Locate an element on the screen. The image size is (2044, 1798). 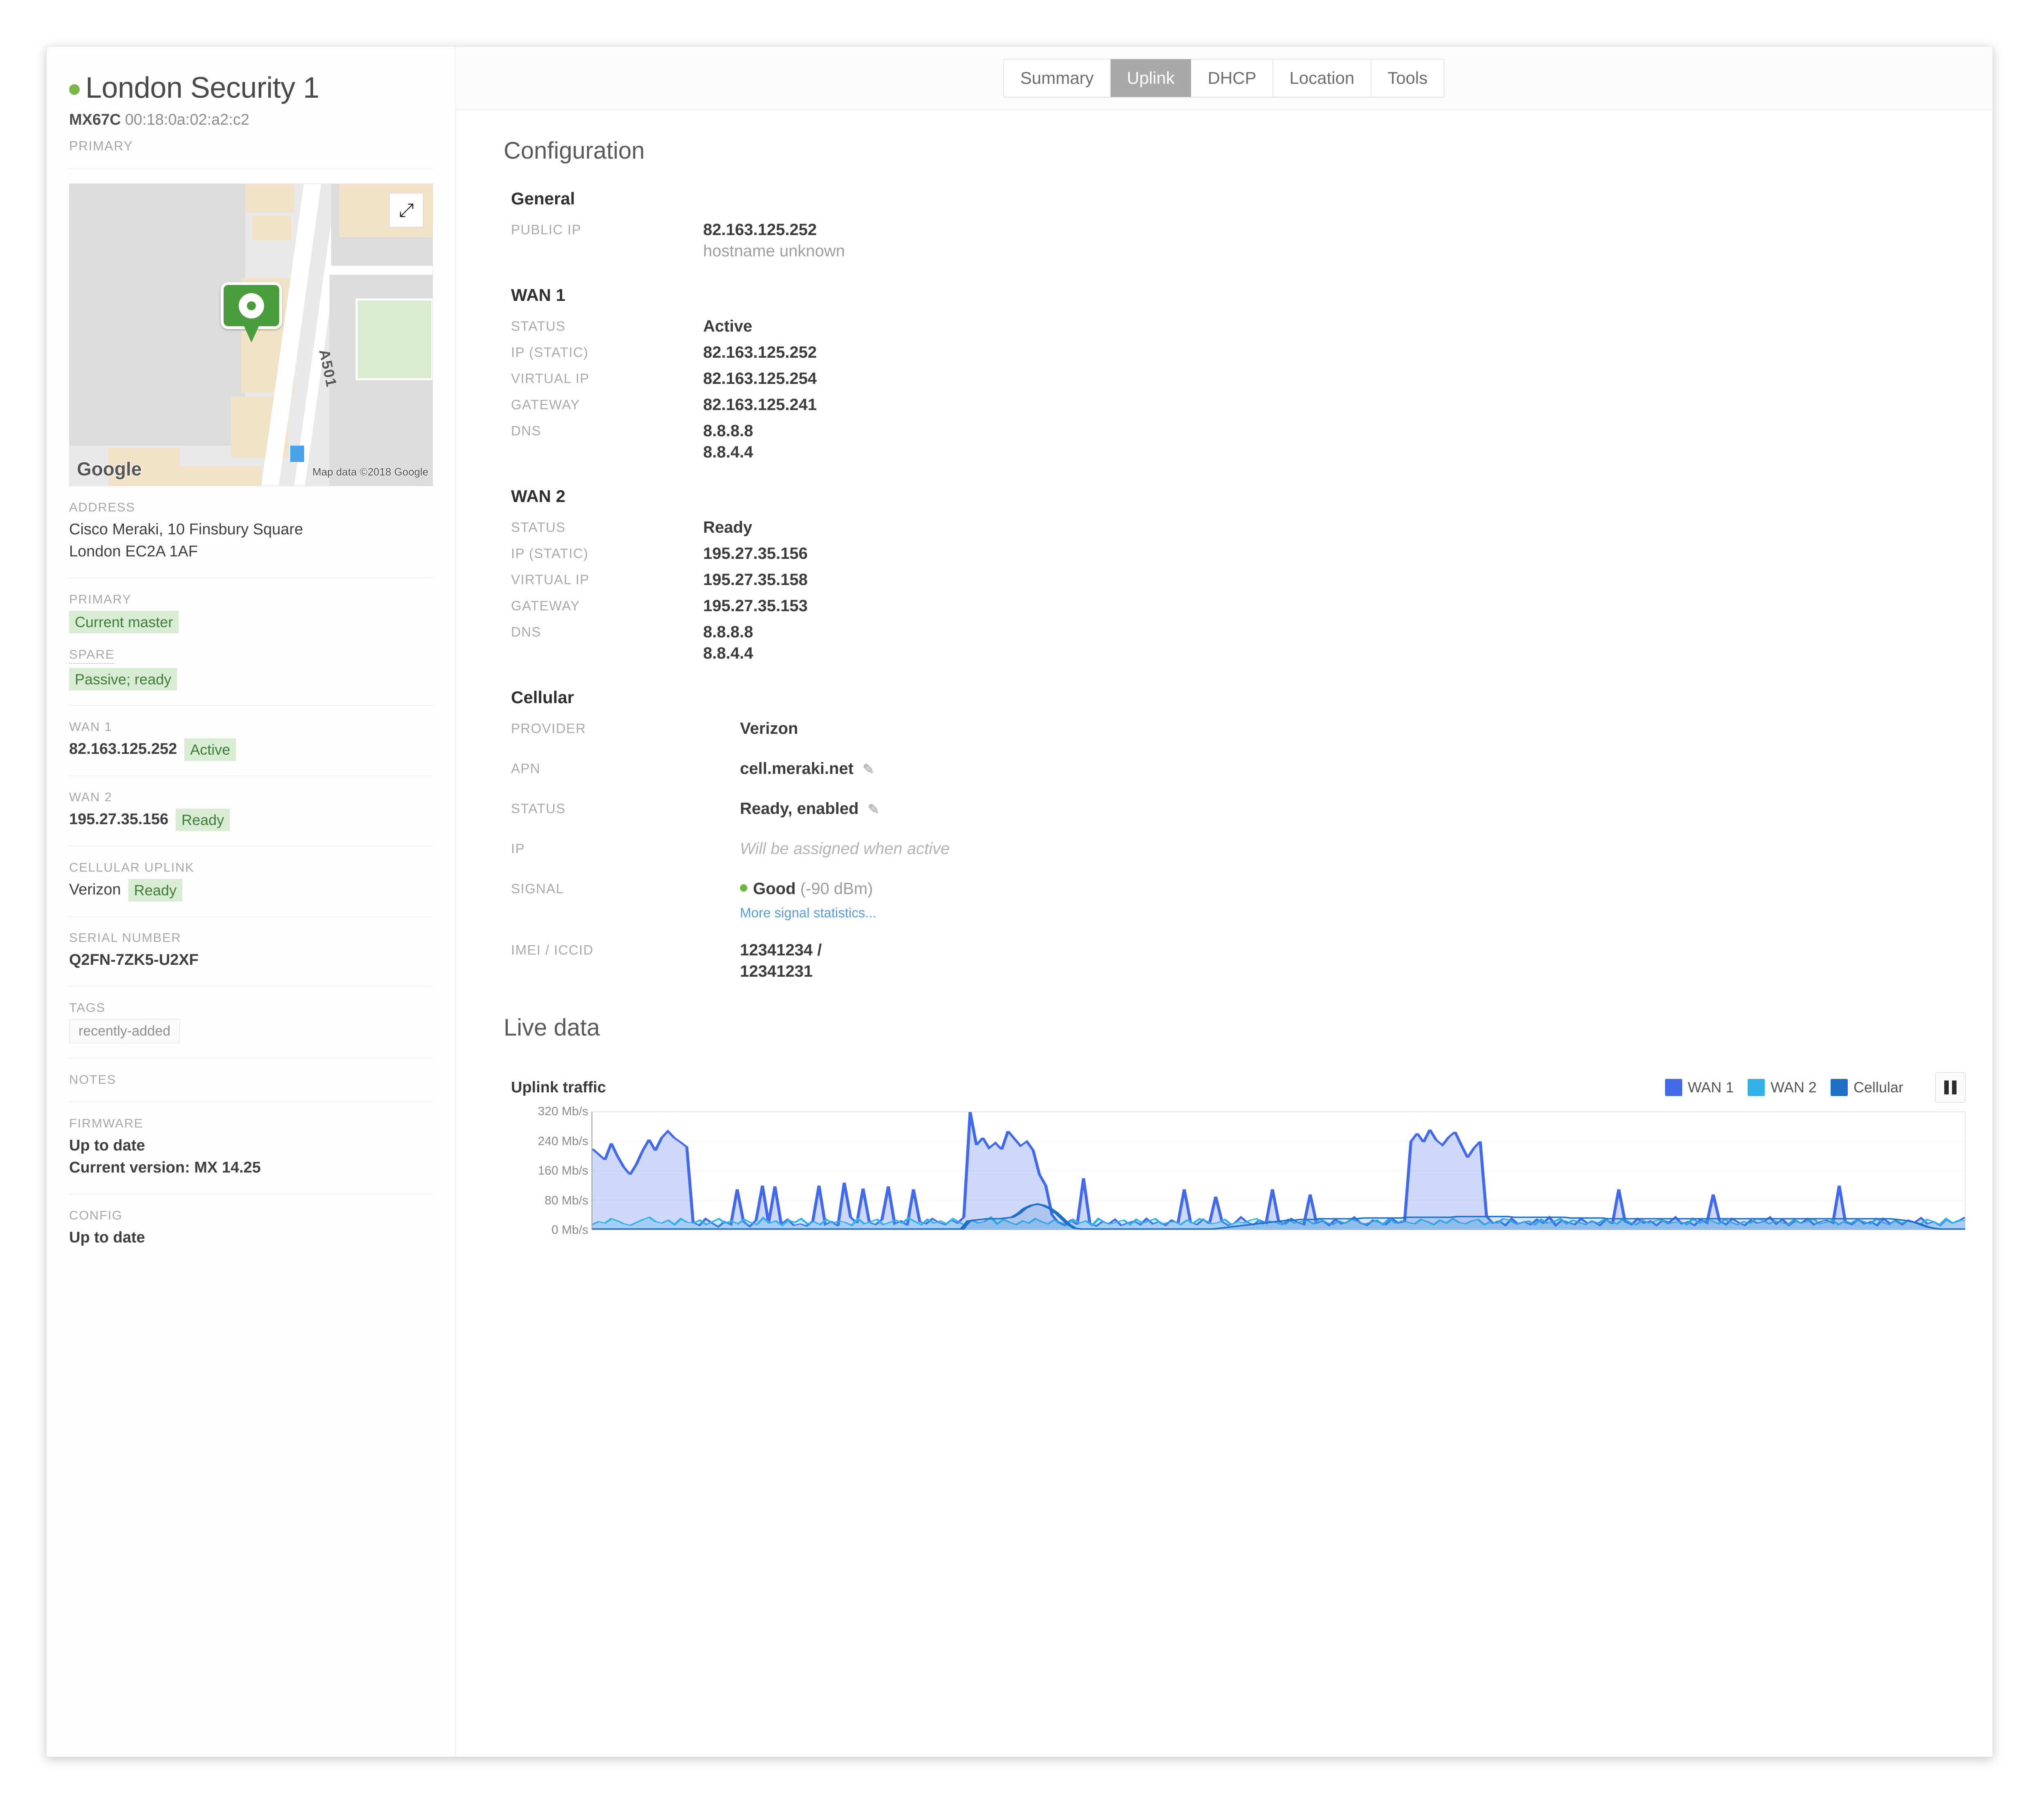
map-pin is located at coordinates (252, 312).